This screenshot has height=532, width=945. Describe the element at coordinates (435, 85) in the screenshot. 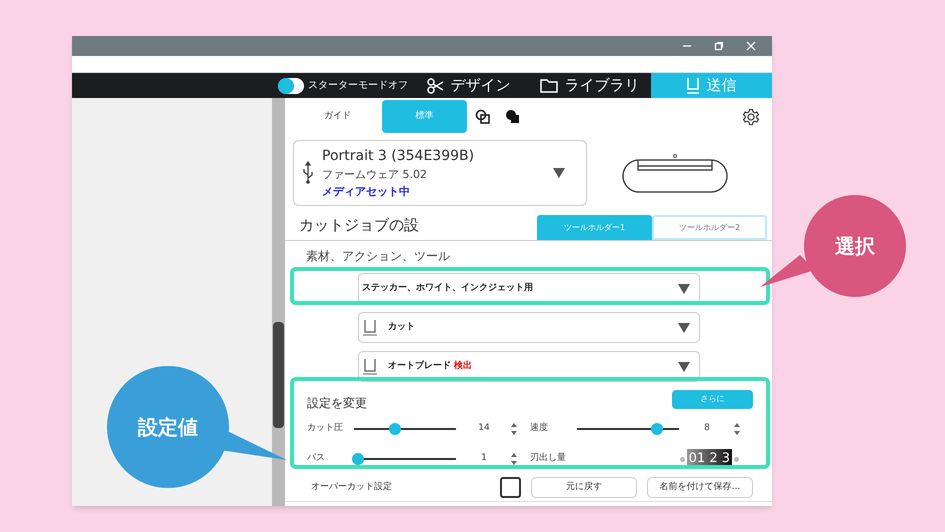

I see `scissors-icon` at that location.